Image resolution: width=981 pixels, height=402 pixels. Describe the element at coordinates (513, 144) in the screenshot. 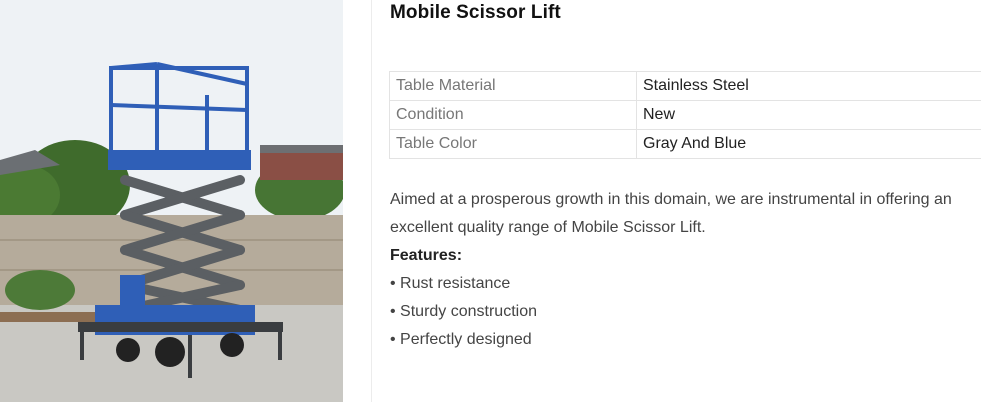

I see `spec-label: Table Color` at that location.